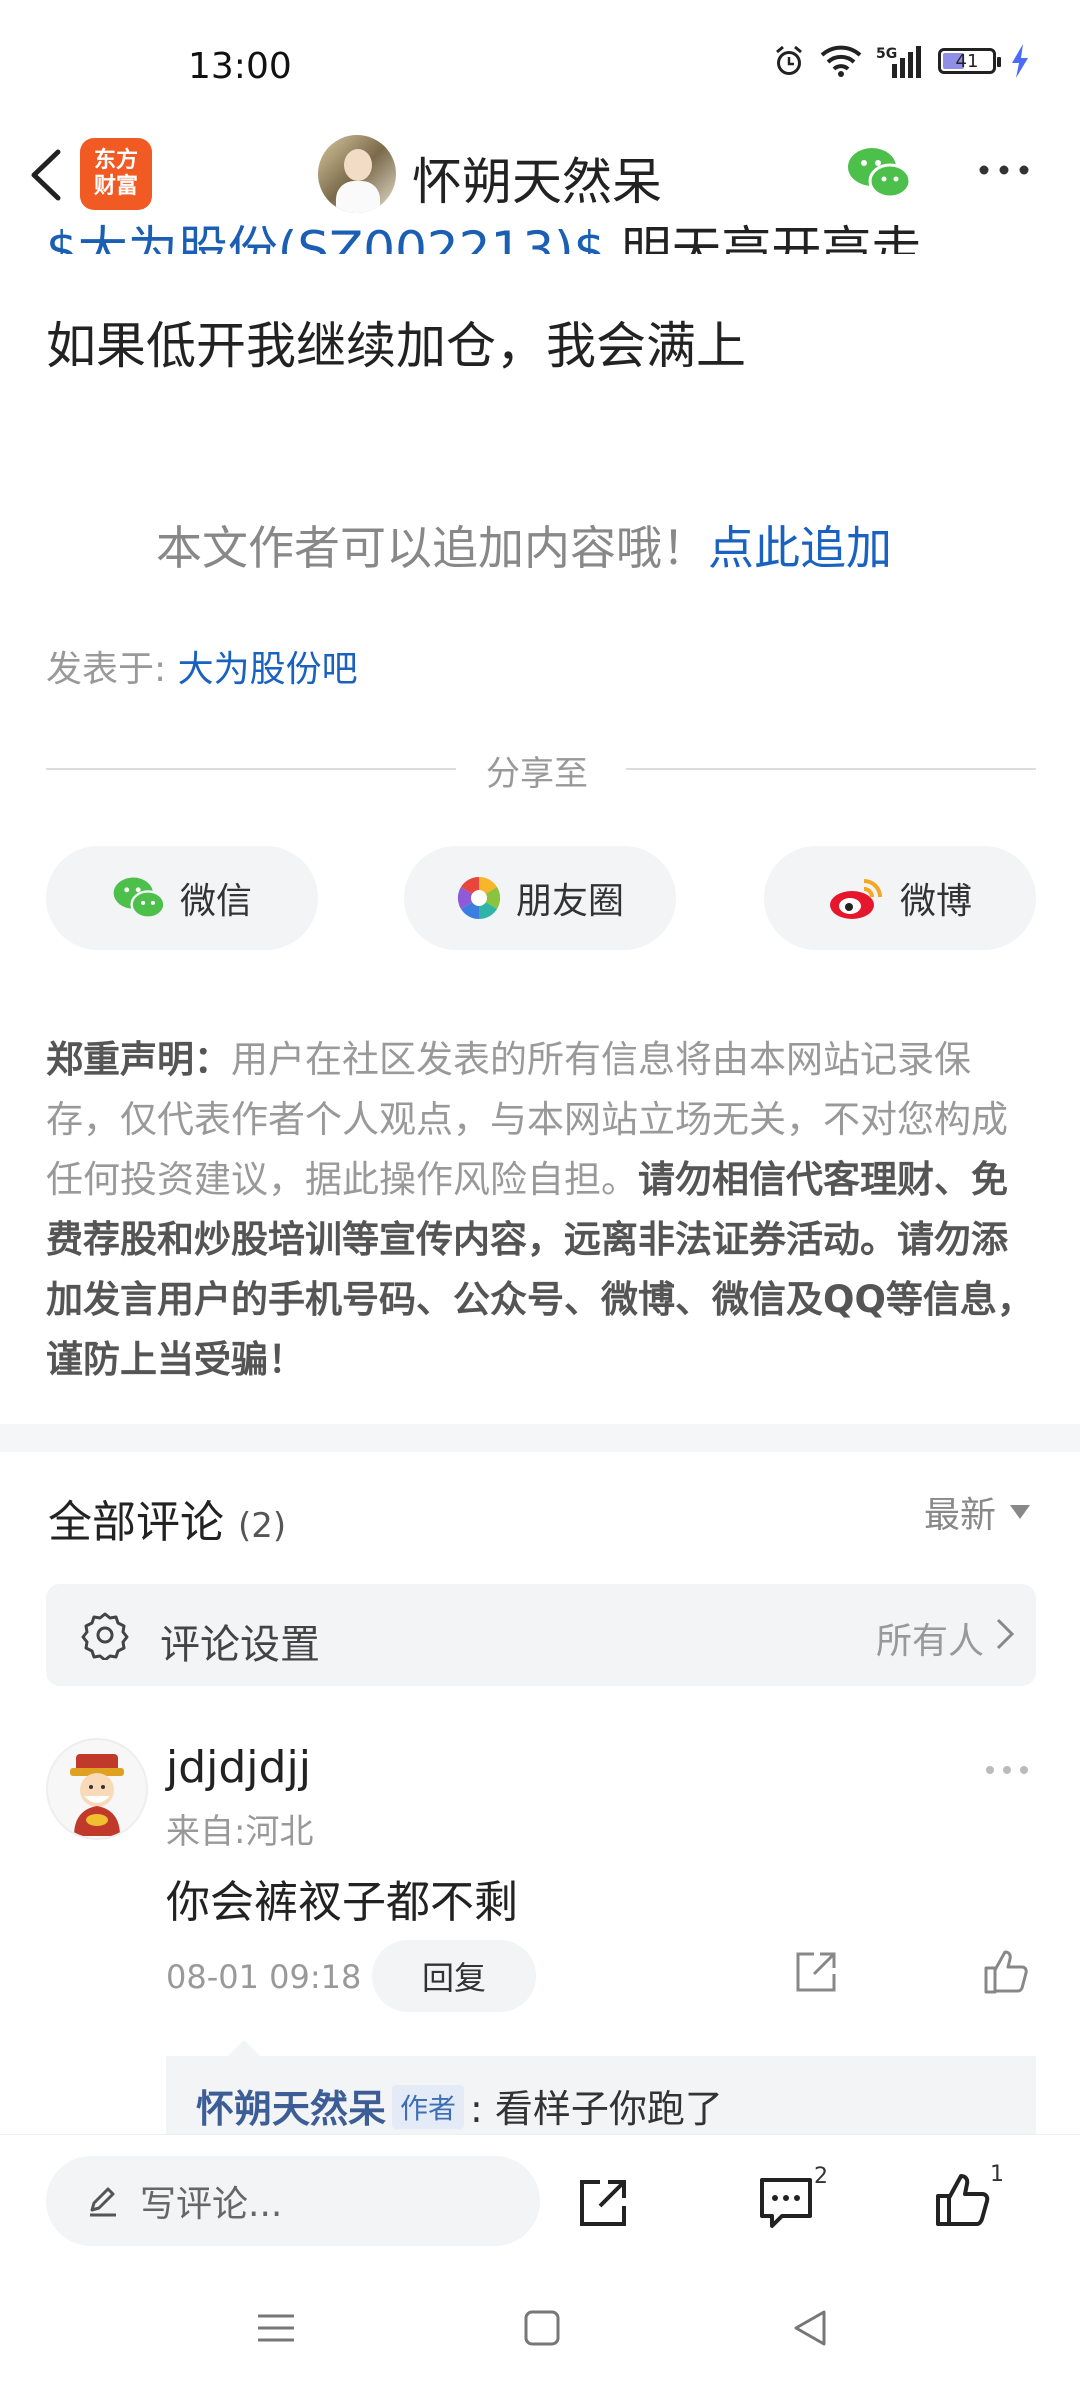  What do you see at coordinates (855, 899) in the screenshot?
I see `weibo-icon` at bounding box center [855, 899].